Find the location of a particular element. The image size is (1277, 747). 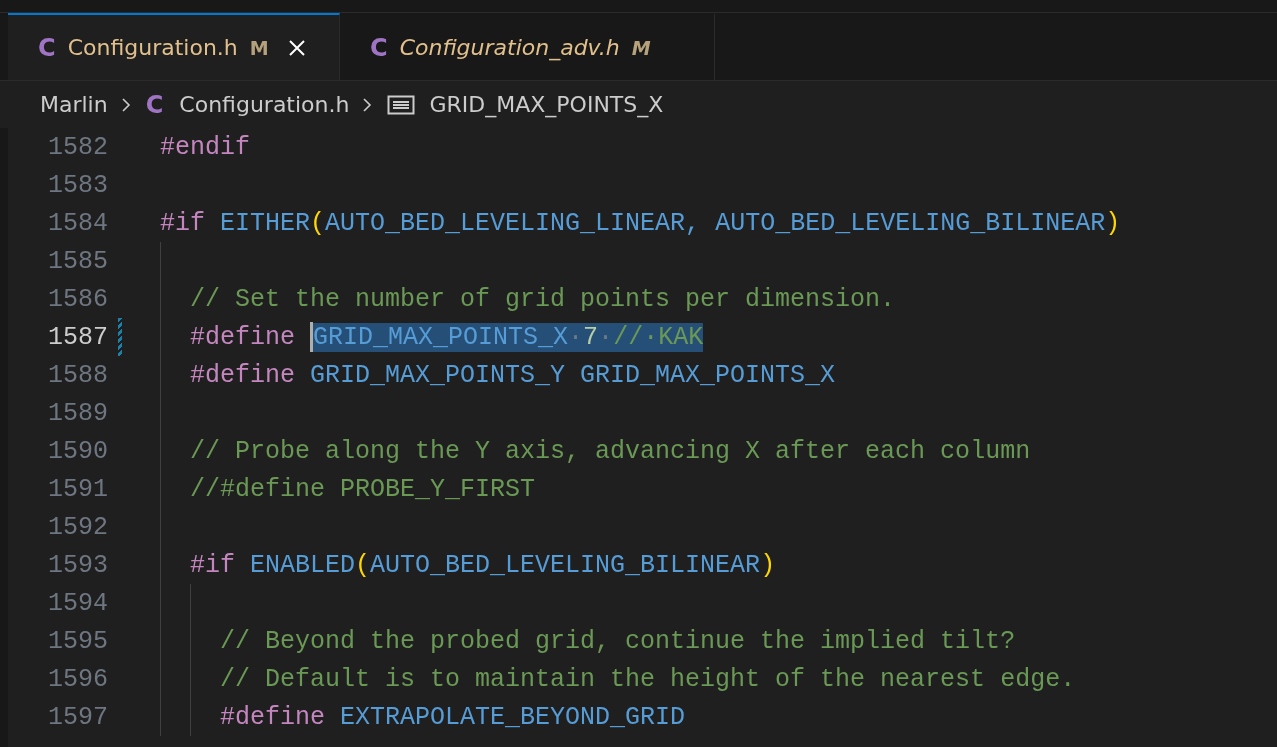

code-token: 7 is located at coordinates (591, 337).